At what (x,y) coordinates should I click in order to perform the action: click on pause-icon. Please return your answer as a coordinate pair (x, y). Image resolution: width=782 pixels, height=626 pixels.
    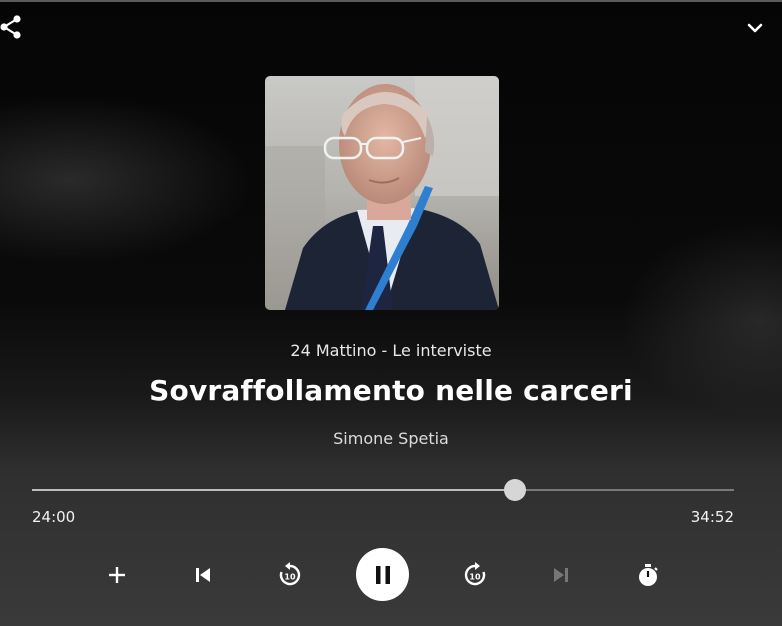
    Looking at the image, I should click on (382, 574).